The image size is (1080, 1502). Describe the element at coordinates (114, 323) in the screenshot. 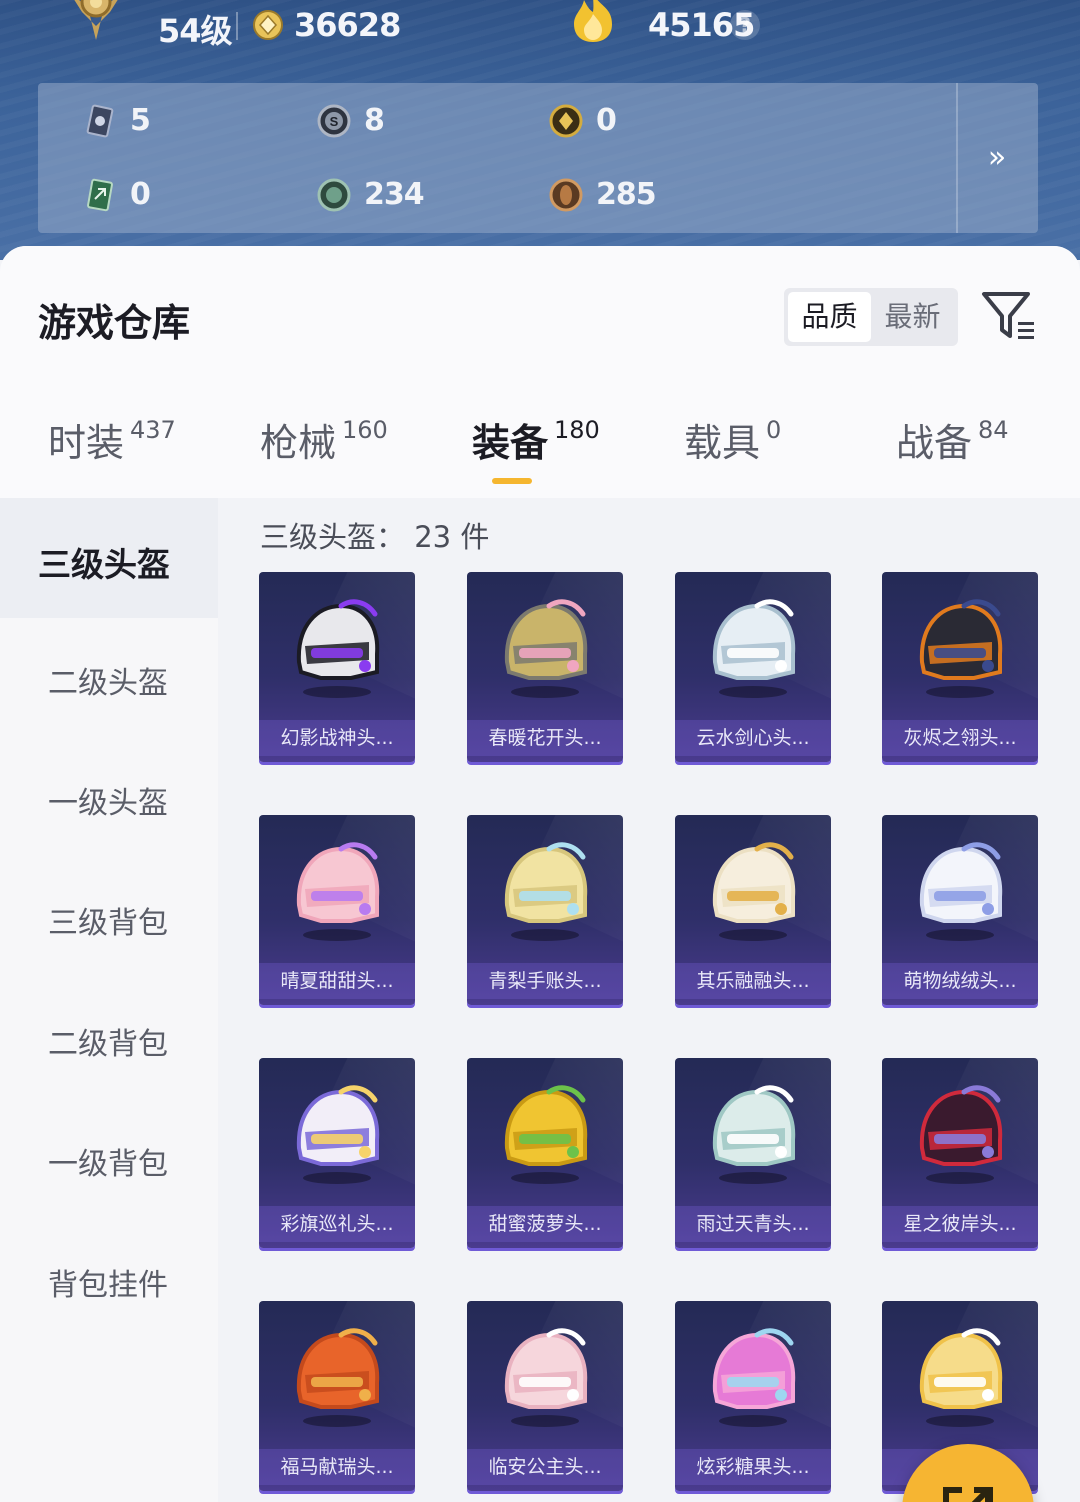

I see `page-title: 游戏仓库` at that location.